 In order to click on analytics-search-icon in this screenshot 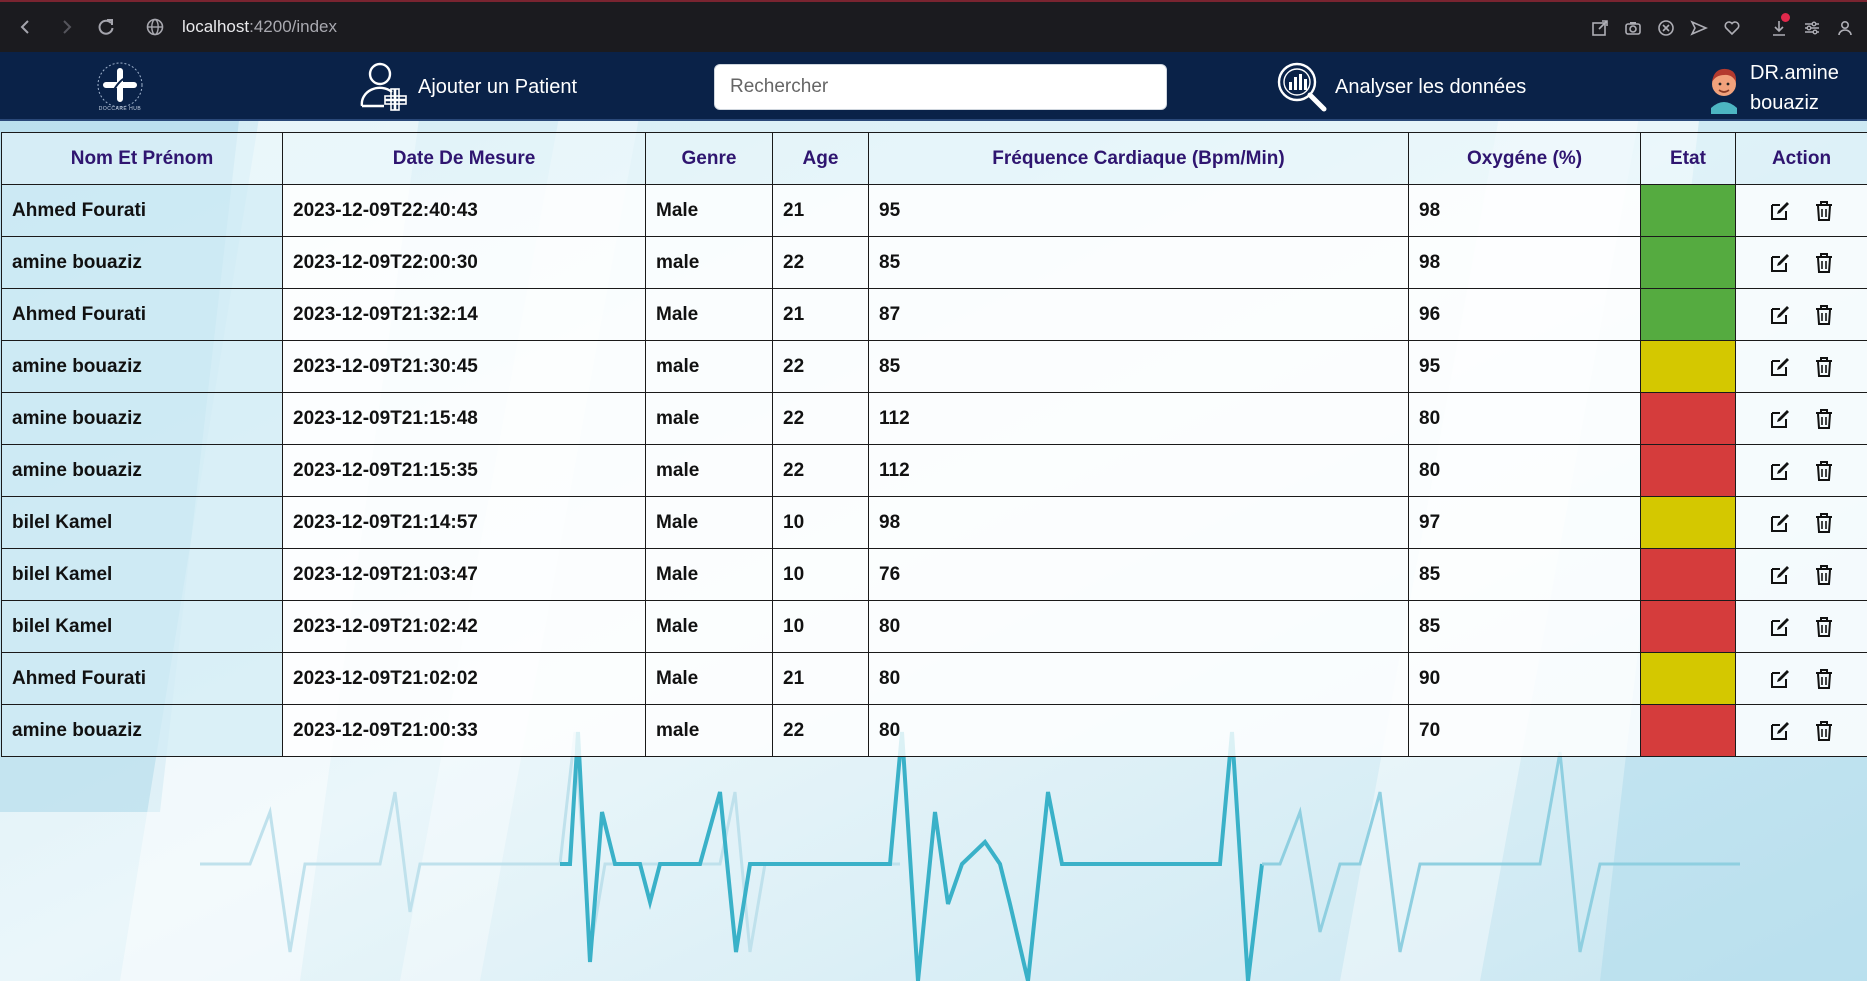, I will do `click(1302, 87)`.